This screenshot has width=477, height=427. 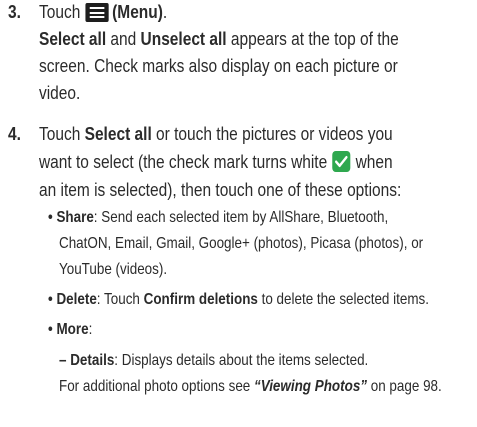 What do you see at coordinates (310, 386) in the screenshot?
I see `viewing-photos-link: “Viewing Photos”` at bounding box center [310, 386].